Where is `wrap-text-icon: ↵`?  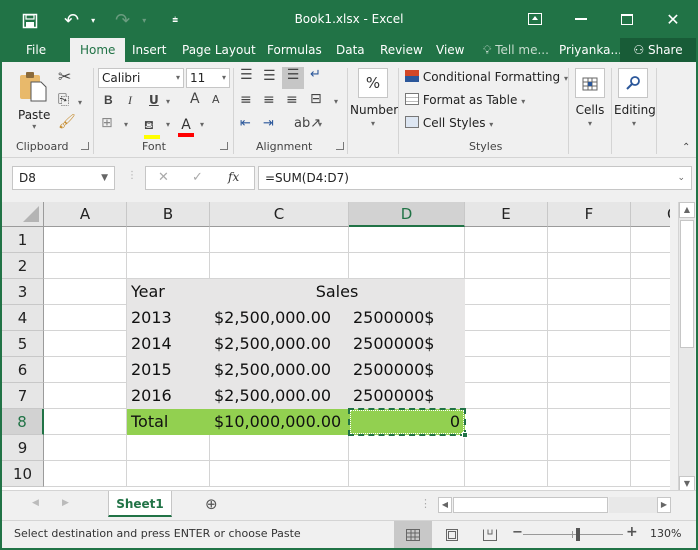
wrap-text-icon: ↵ is located at coordinates (315, 74).